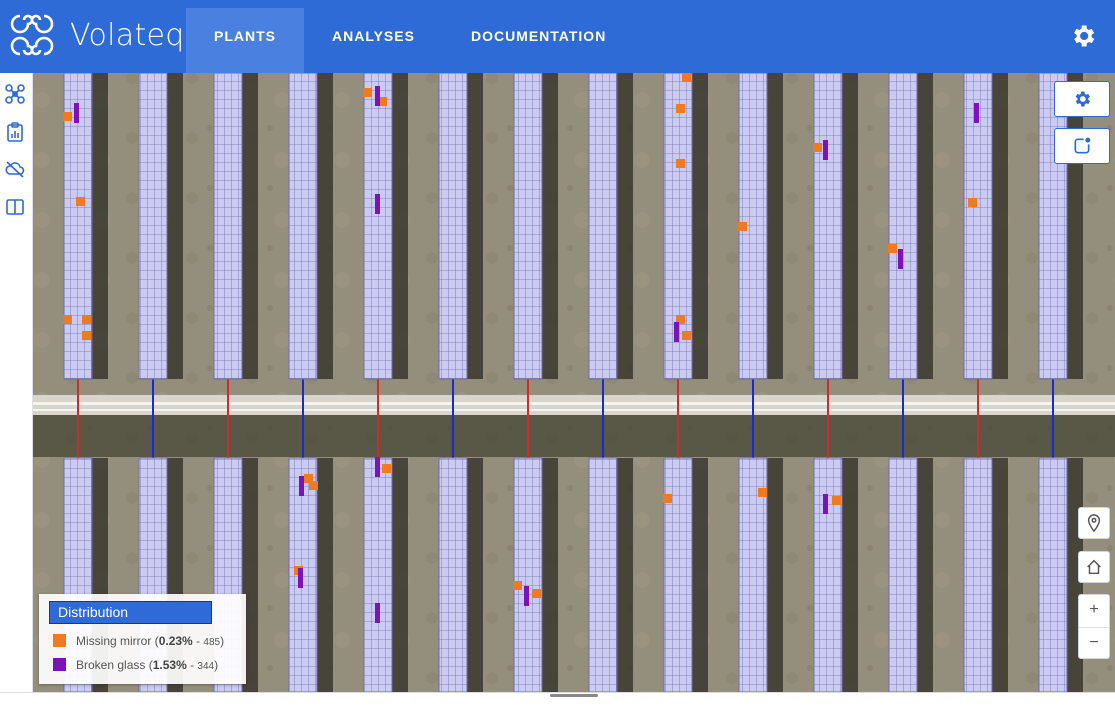 The width and height of the screenshot is (1115, 708). What do you see at coordinates (15, 94) in the screenshot?
I see `drone-icon` at bounding box center [15, 94].